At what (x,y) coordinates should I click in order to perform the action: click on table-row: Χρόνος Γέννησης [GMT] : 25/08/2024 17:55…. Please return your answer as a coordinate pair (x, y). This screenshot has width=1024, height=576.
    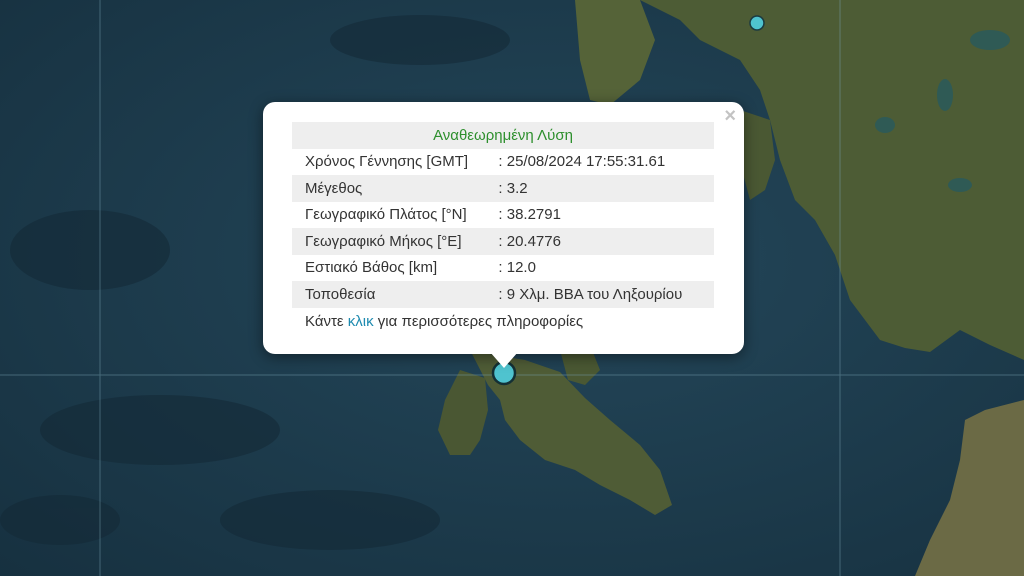
    Looking at the image, I should click on (503, 162).